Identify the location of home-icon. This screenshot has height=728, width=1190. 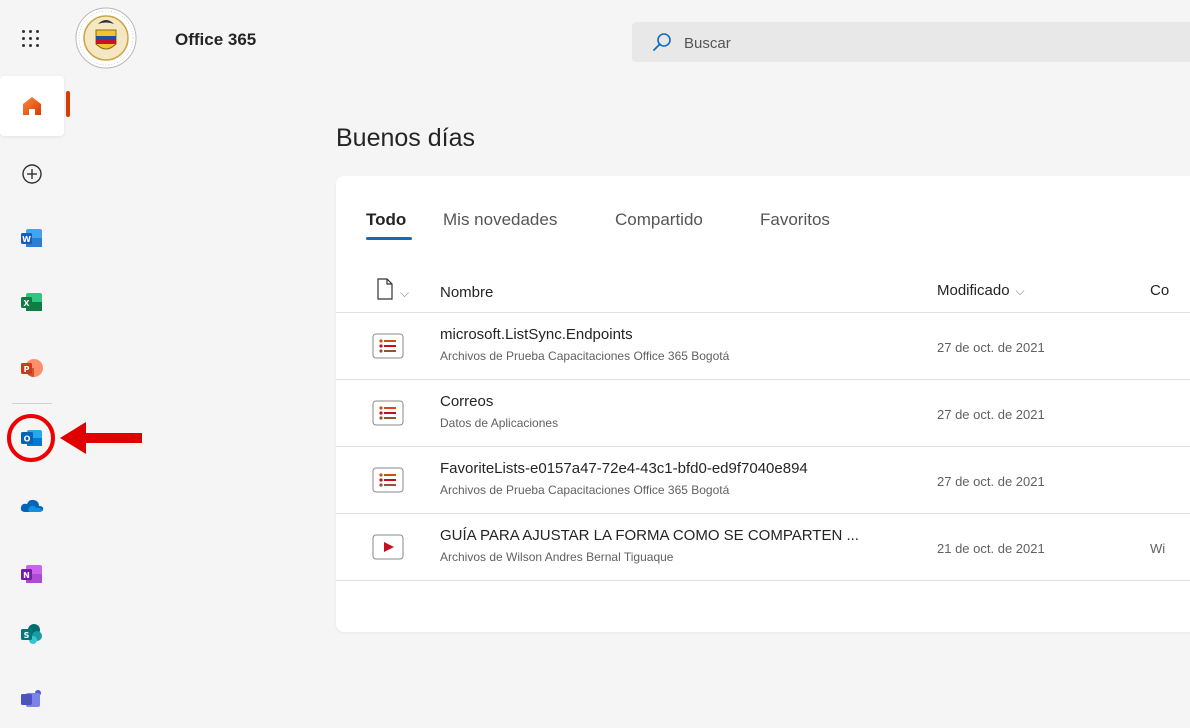
(32, 106).